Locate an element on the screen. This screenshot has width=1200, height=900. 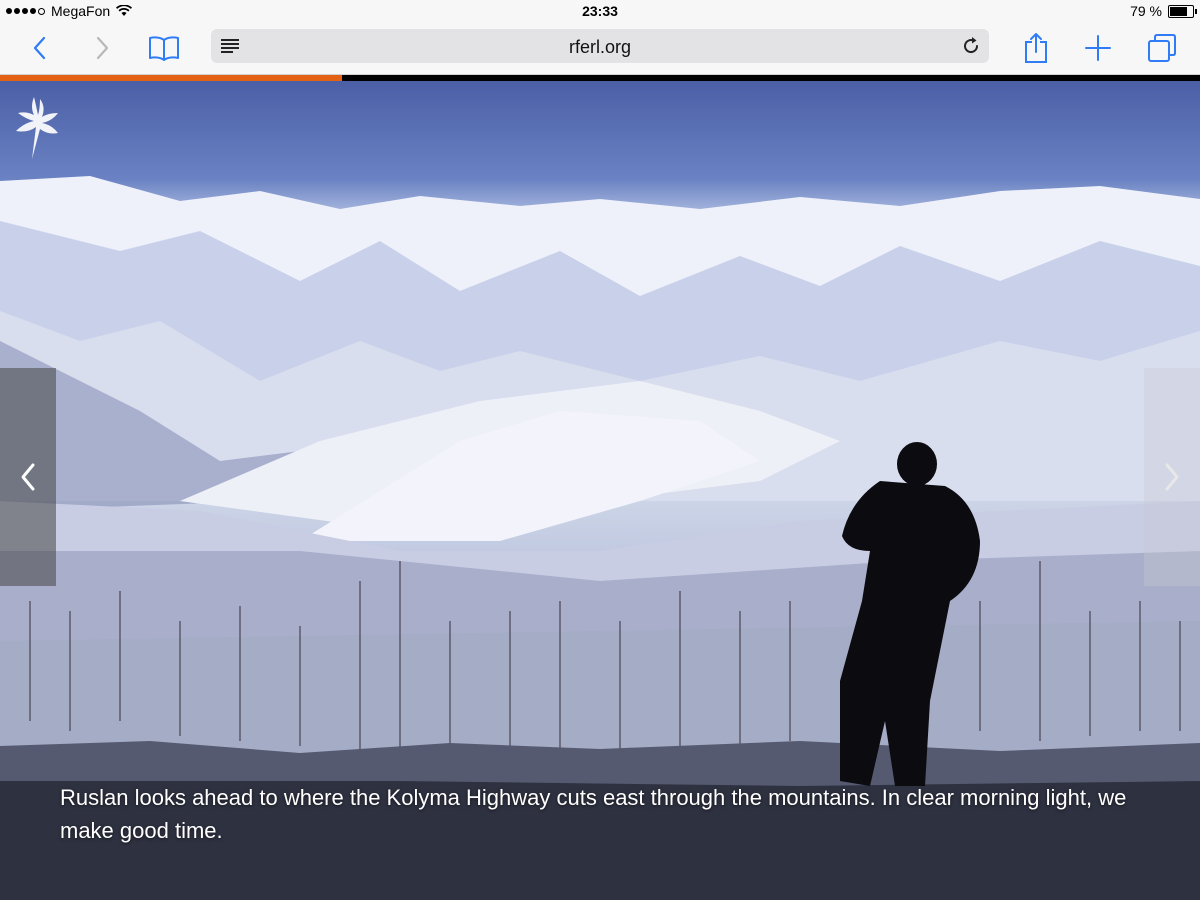
gallery-prev-button is located at coordinates (28, 477).